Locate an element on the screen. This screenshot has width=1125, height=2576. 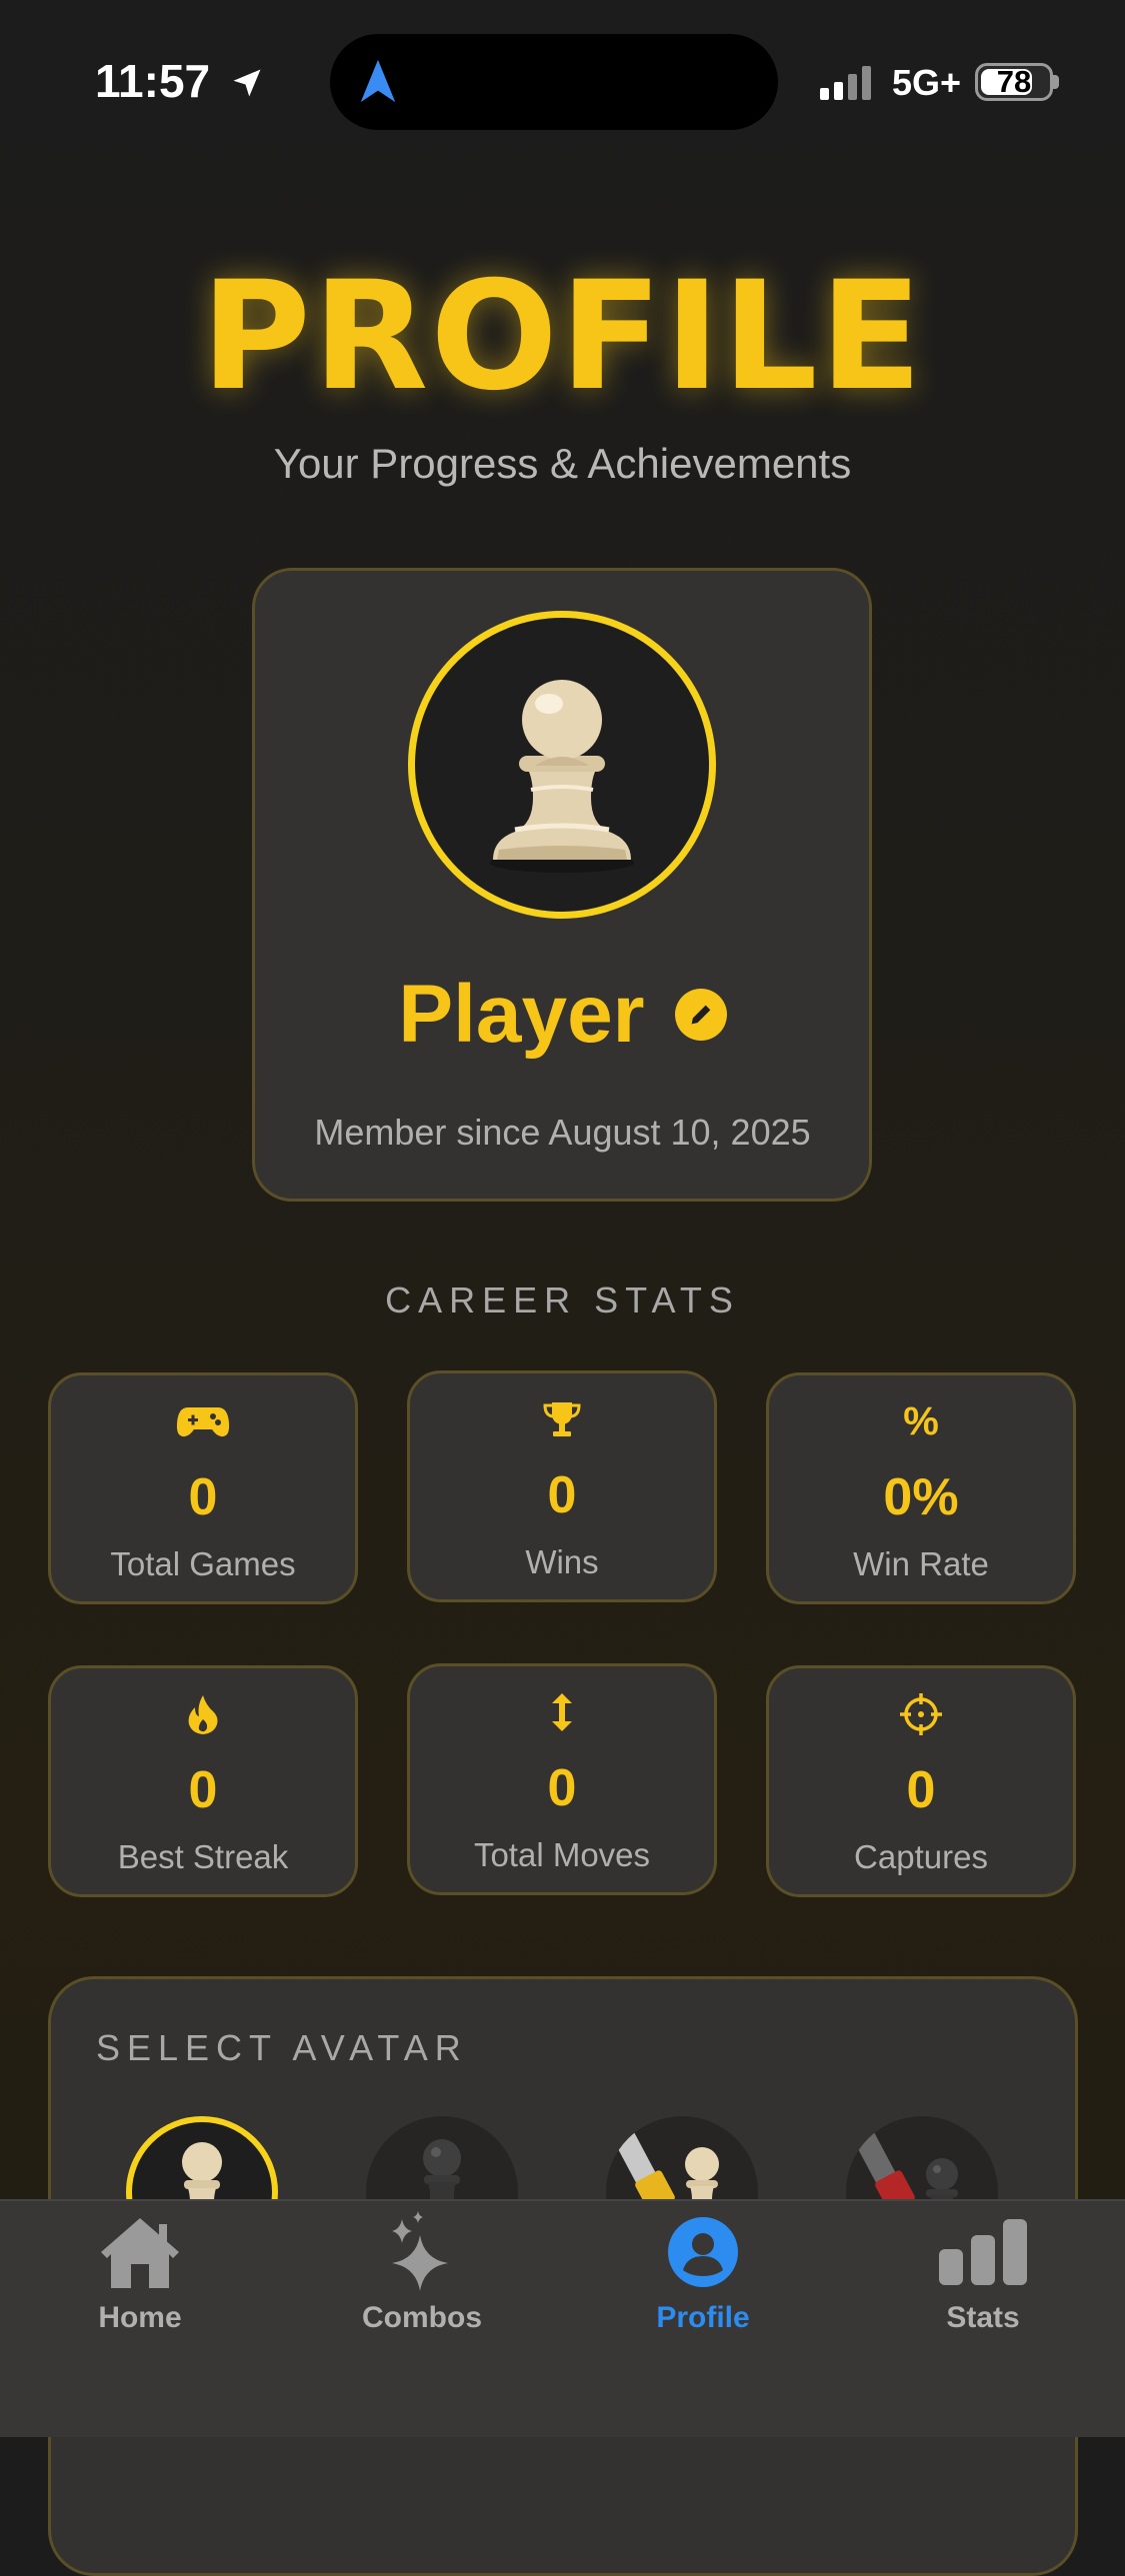
profile-avatar is located at coordinates (562, 765).